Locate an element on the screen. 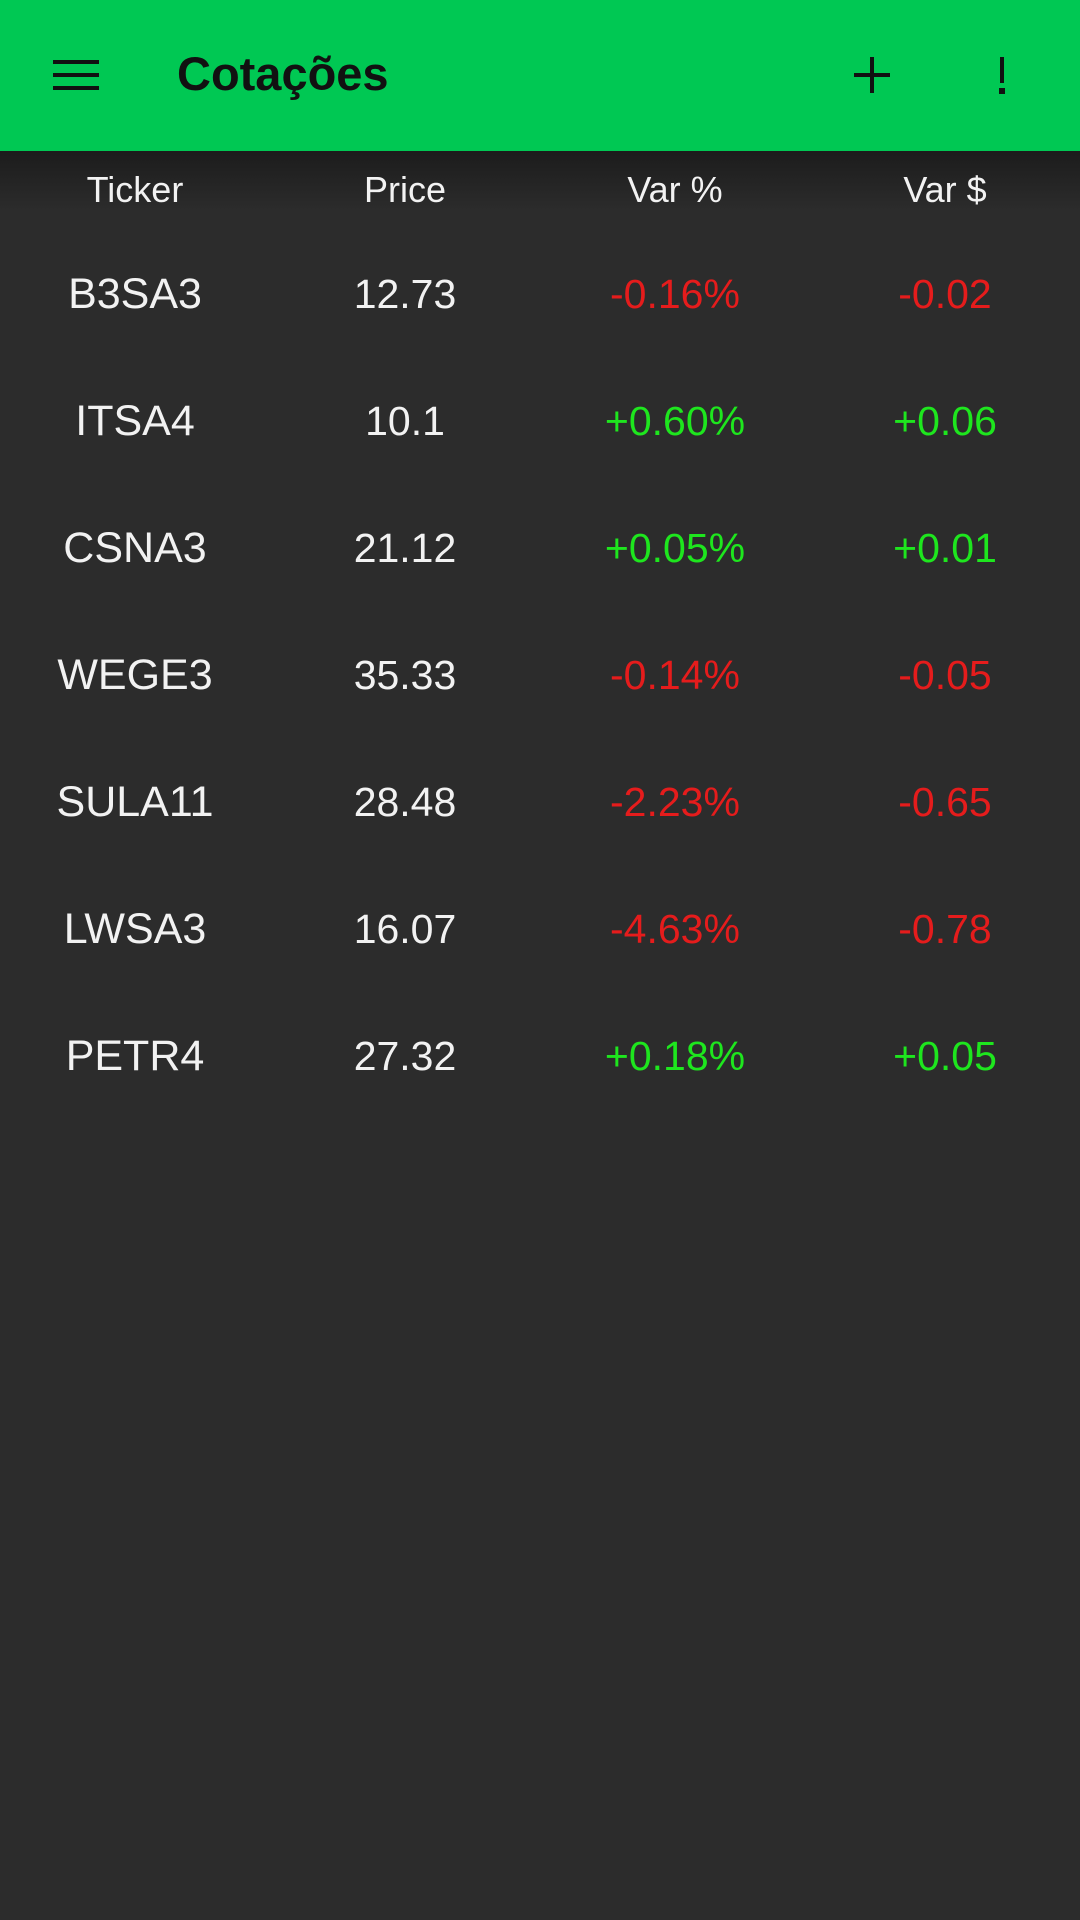 Image resolution: width=1080 pixels, height=1920 pixels. table-row: CSNA3 21.12 +0.05% +0.01 is located at coordinates (540, 547).